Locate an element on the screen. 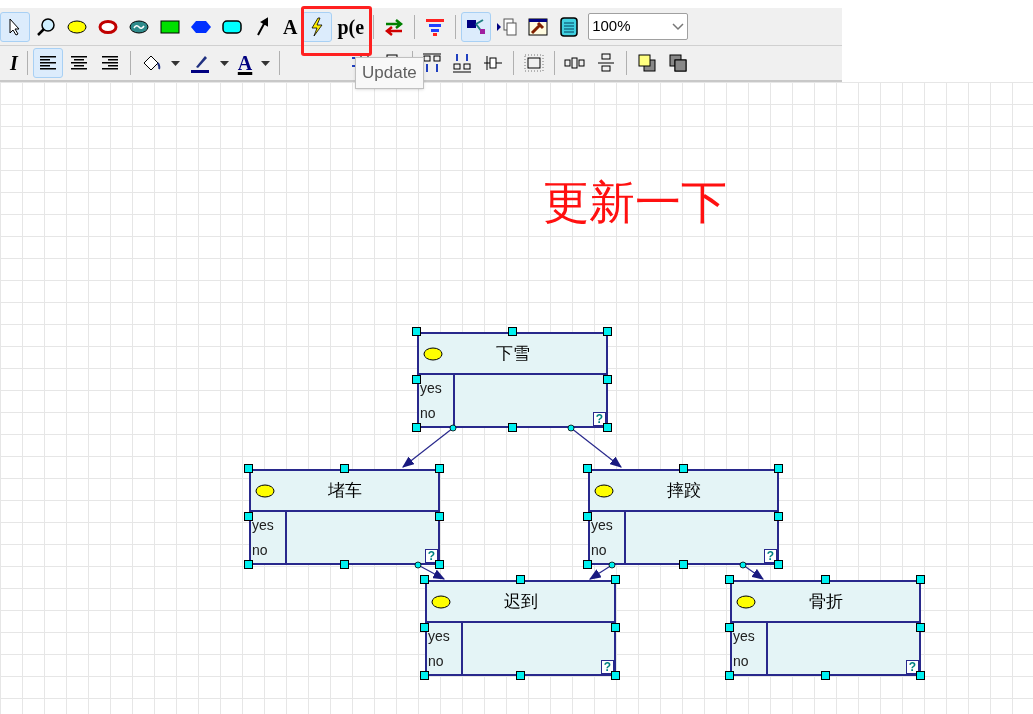 This screenshot has height=714, width=1033. bring-front-icon is located at coordinates (647, 63).